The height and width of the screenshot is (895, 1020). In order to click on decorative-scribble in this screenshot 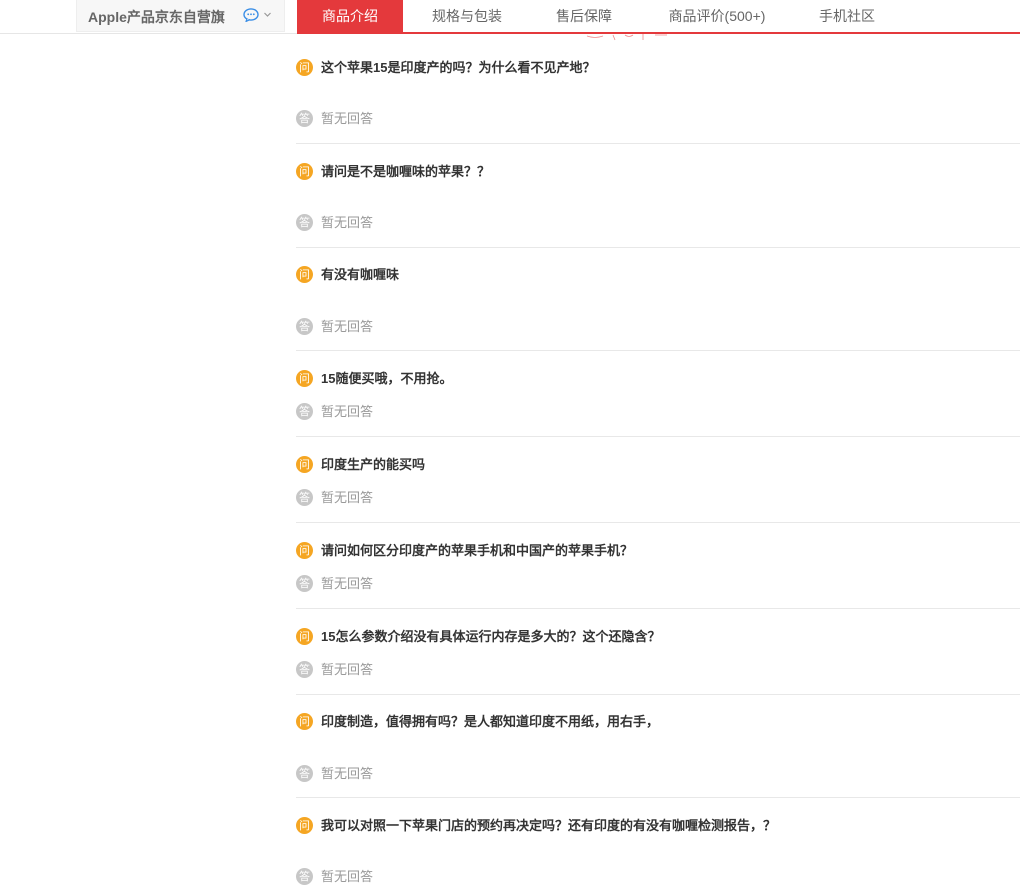, I will do `click(626, 37)`.